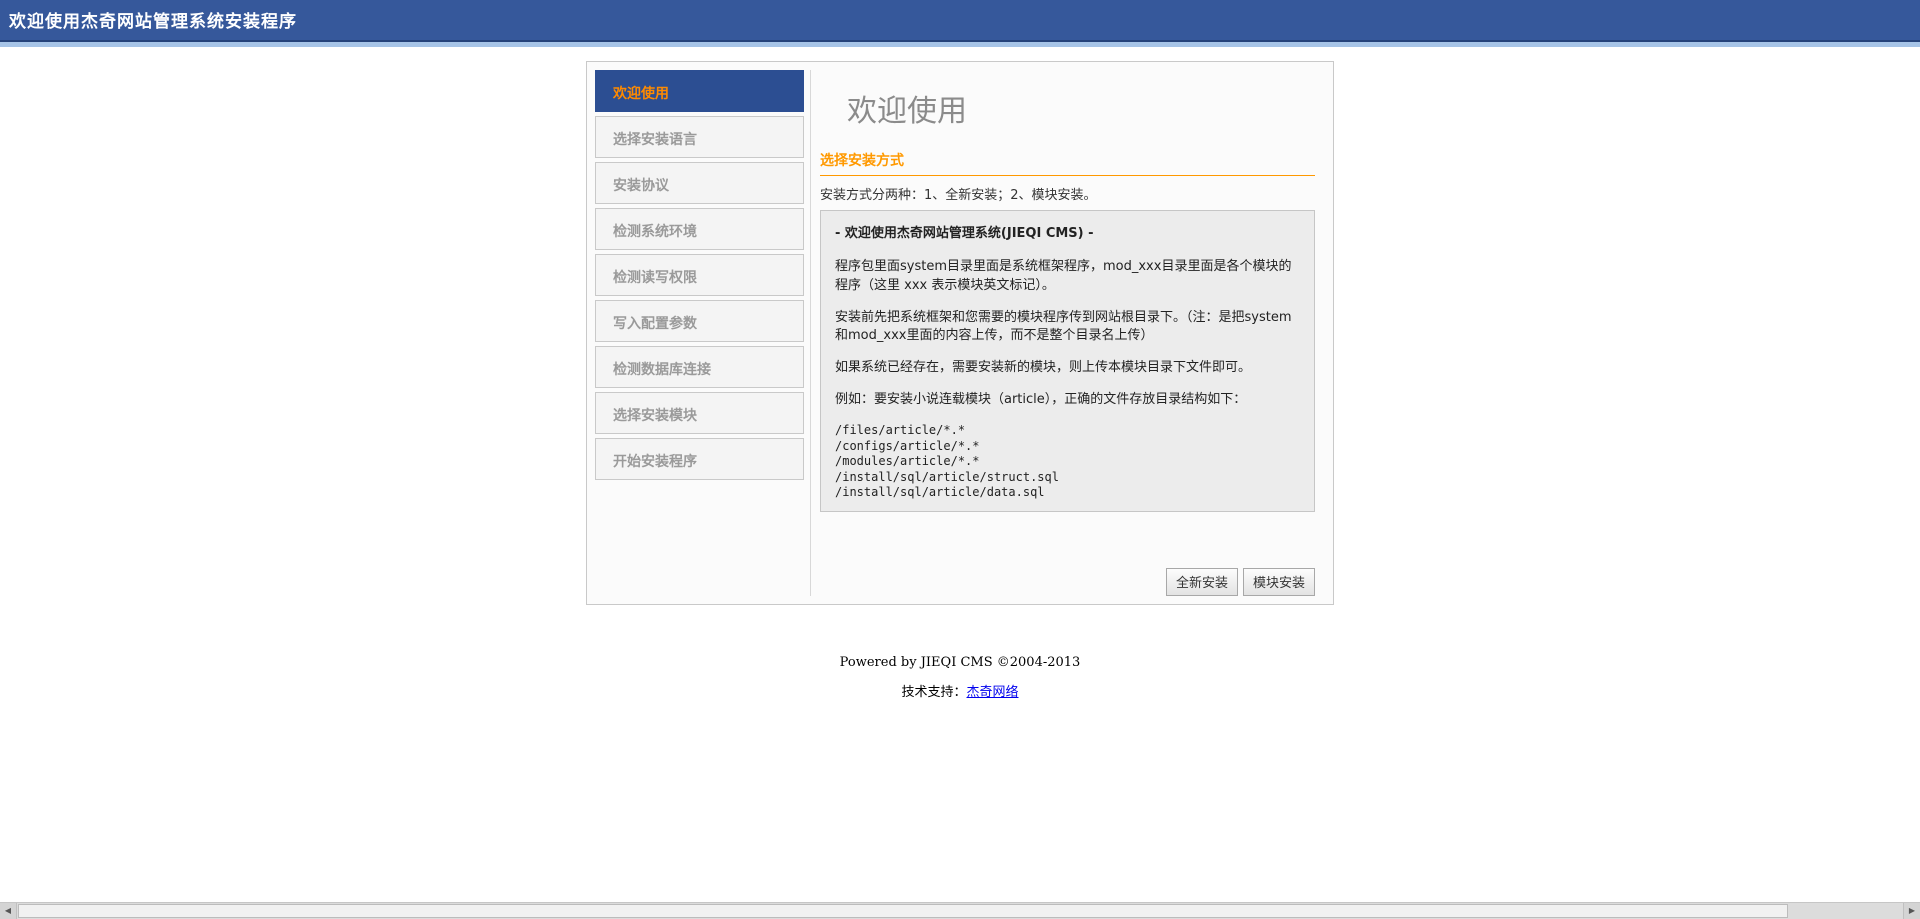 The height and width of the screenshot is (919, 1920). I want to click on app-title: 欢迎使用杰奇网站管理系统安装程序, so click(153, 22).